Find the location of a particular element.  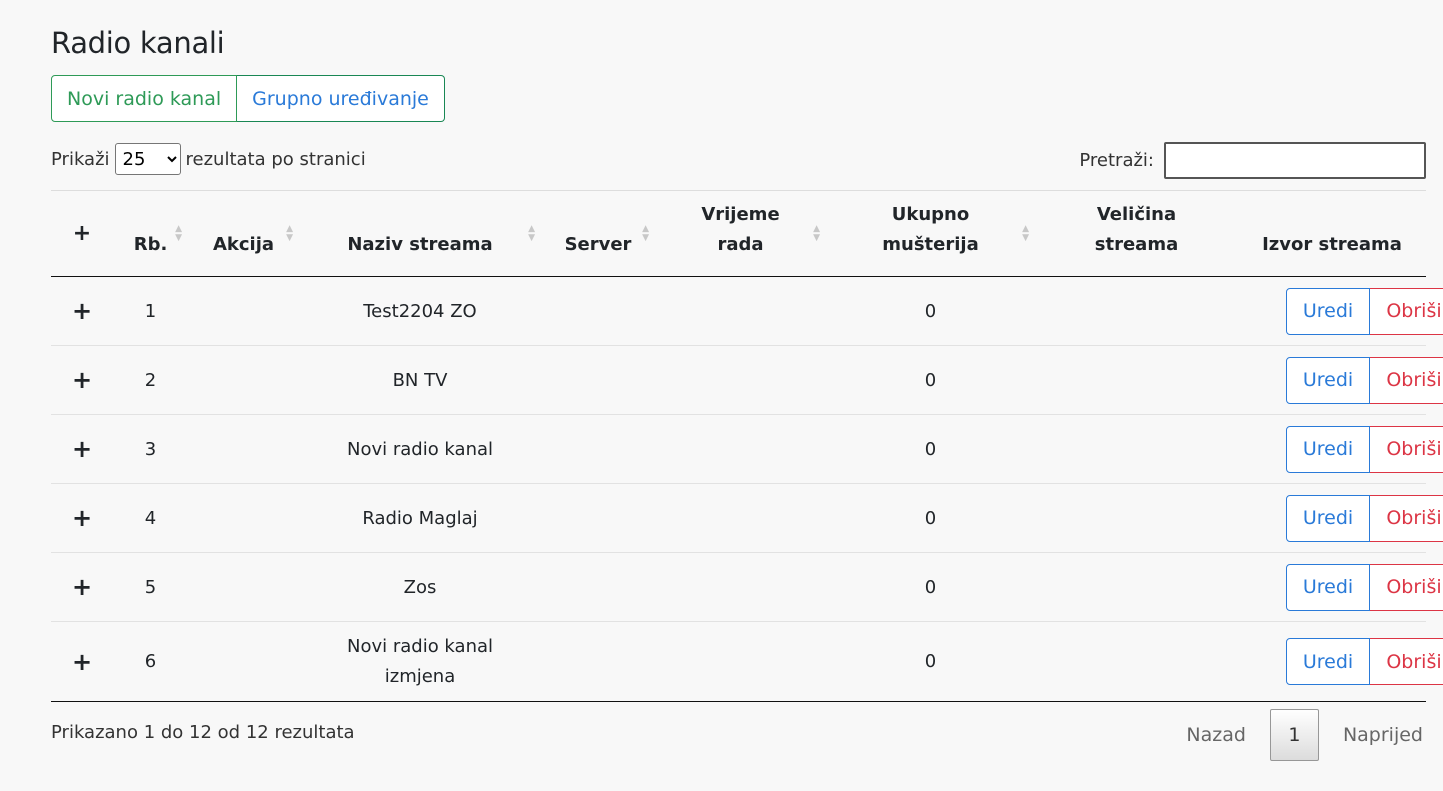

table-row: + 5 Zos 0 Uredi Obriši is located at coordinates (747, 587).